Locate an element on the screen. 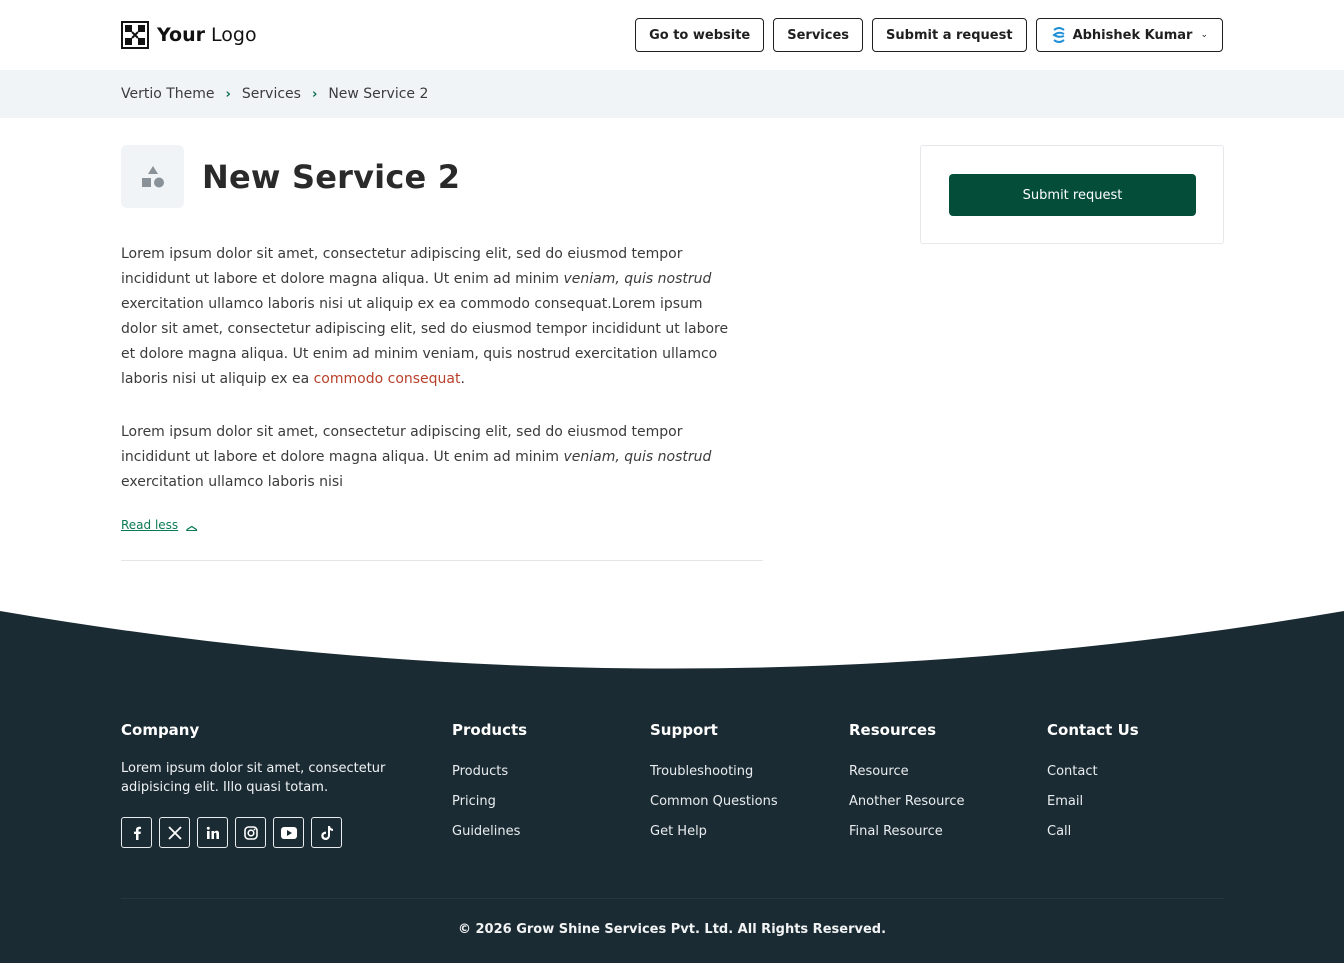 The width and height of the screenshot is (1344, 963). footer-link-products: Products is located at coordinates (489, 779).